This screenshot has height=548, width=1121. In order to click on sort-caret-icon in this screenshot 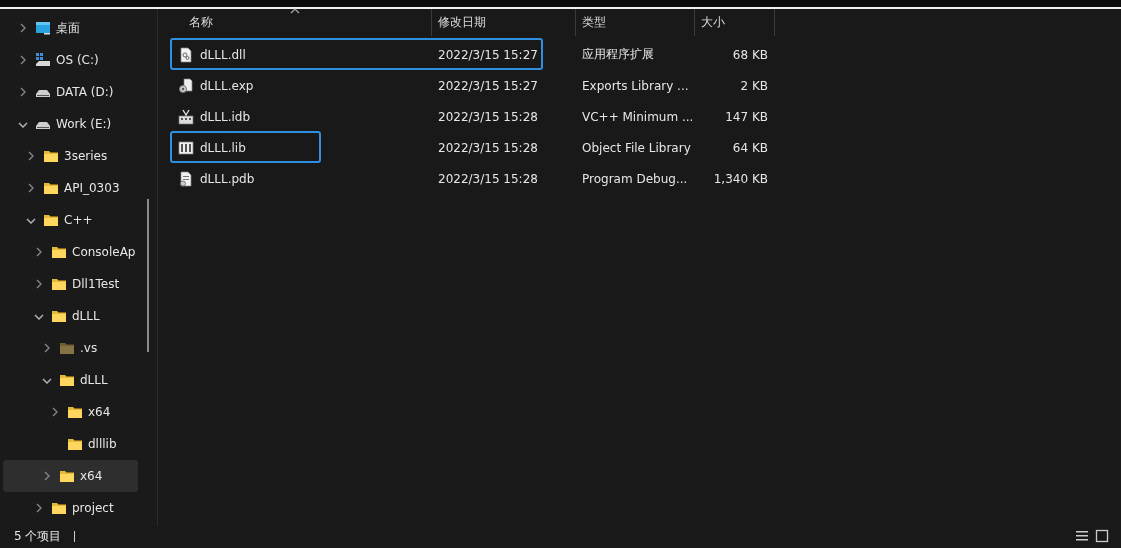, I will do `click(294, 11)`.